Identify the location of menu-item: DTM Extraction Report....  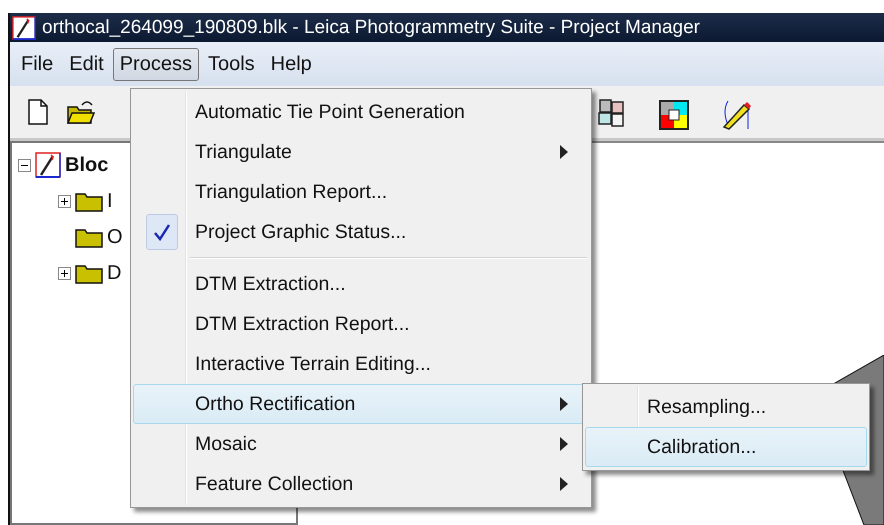
(361, 324).